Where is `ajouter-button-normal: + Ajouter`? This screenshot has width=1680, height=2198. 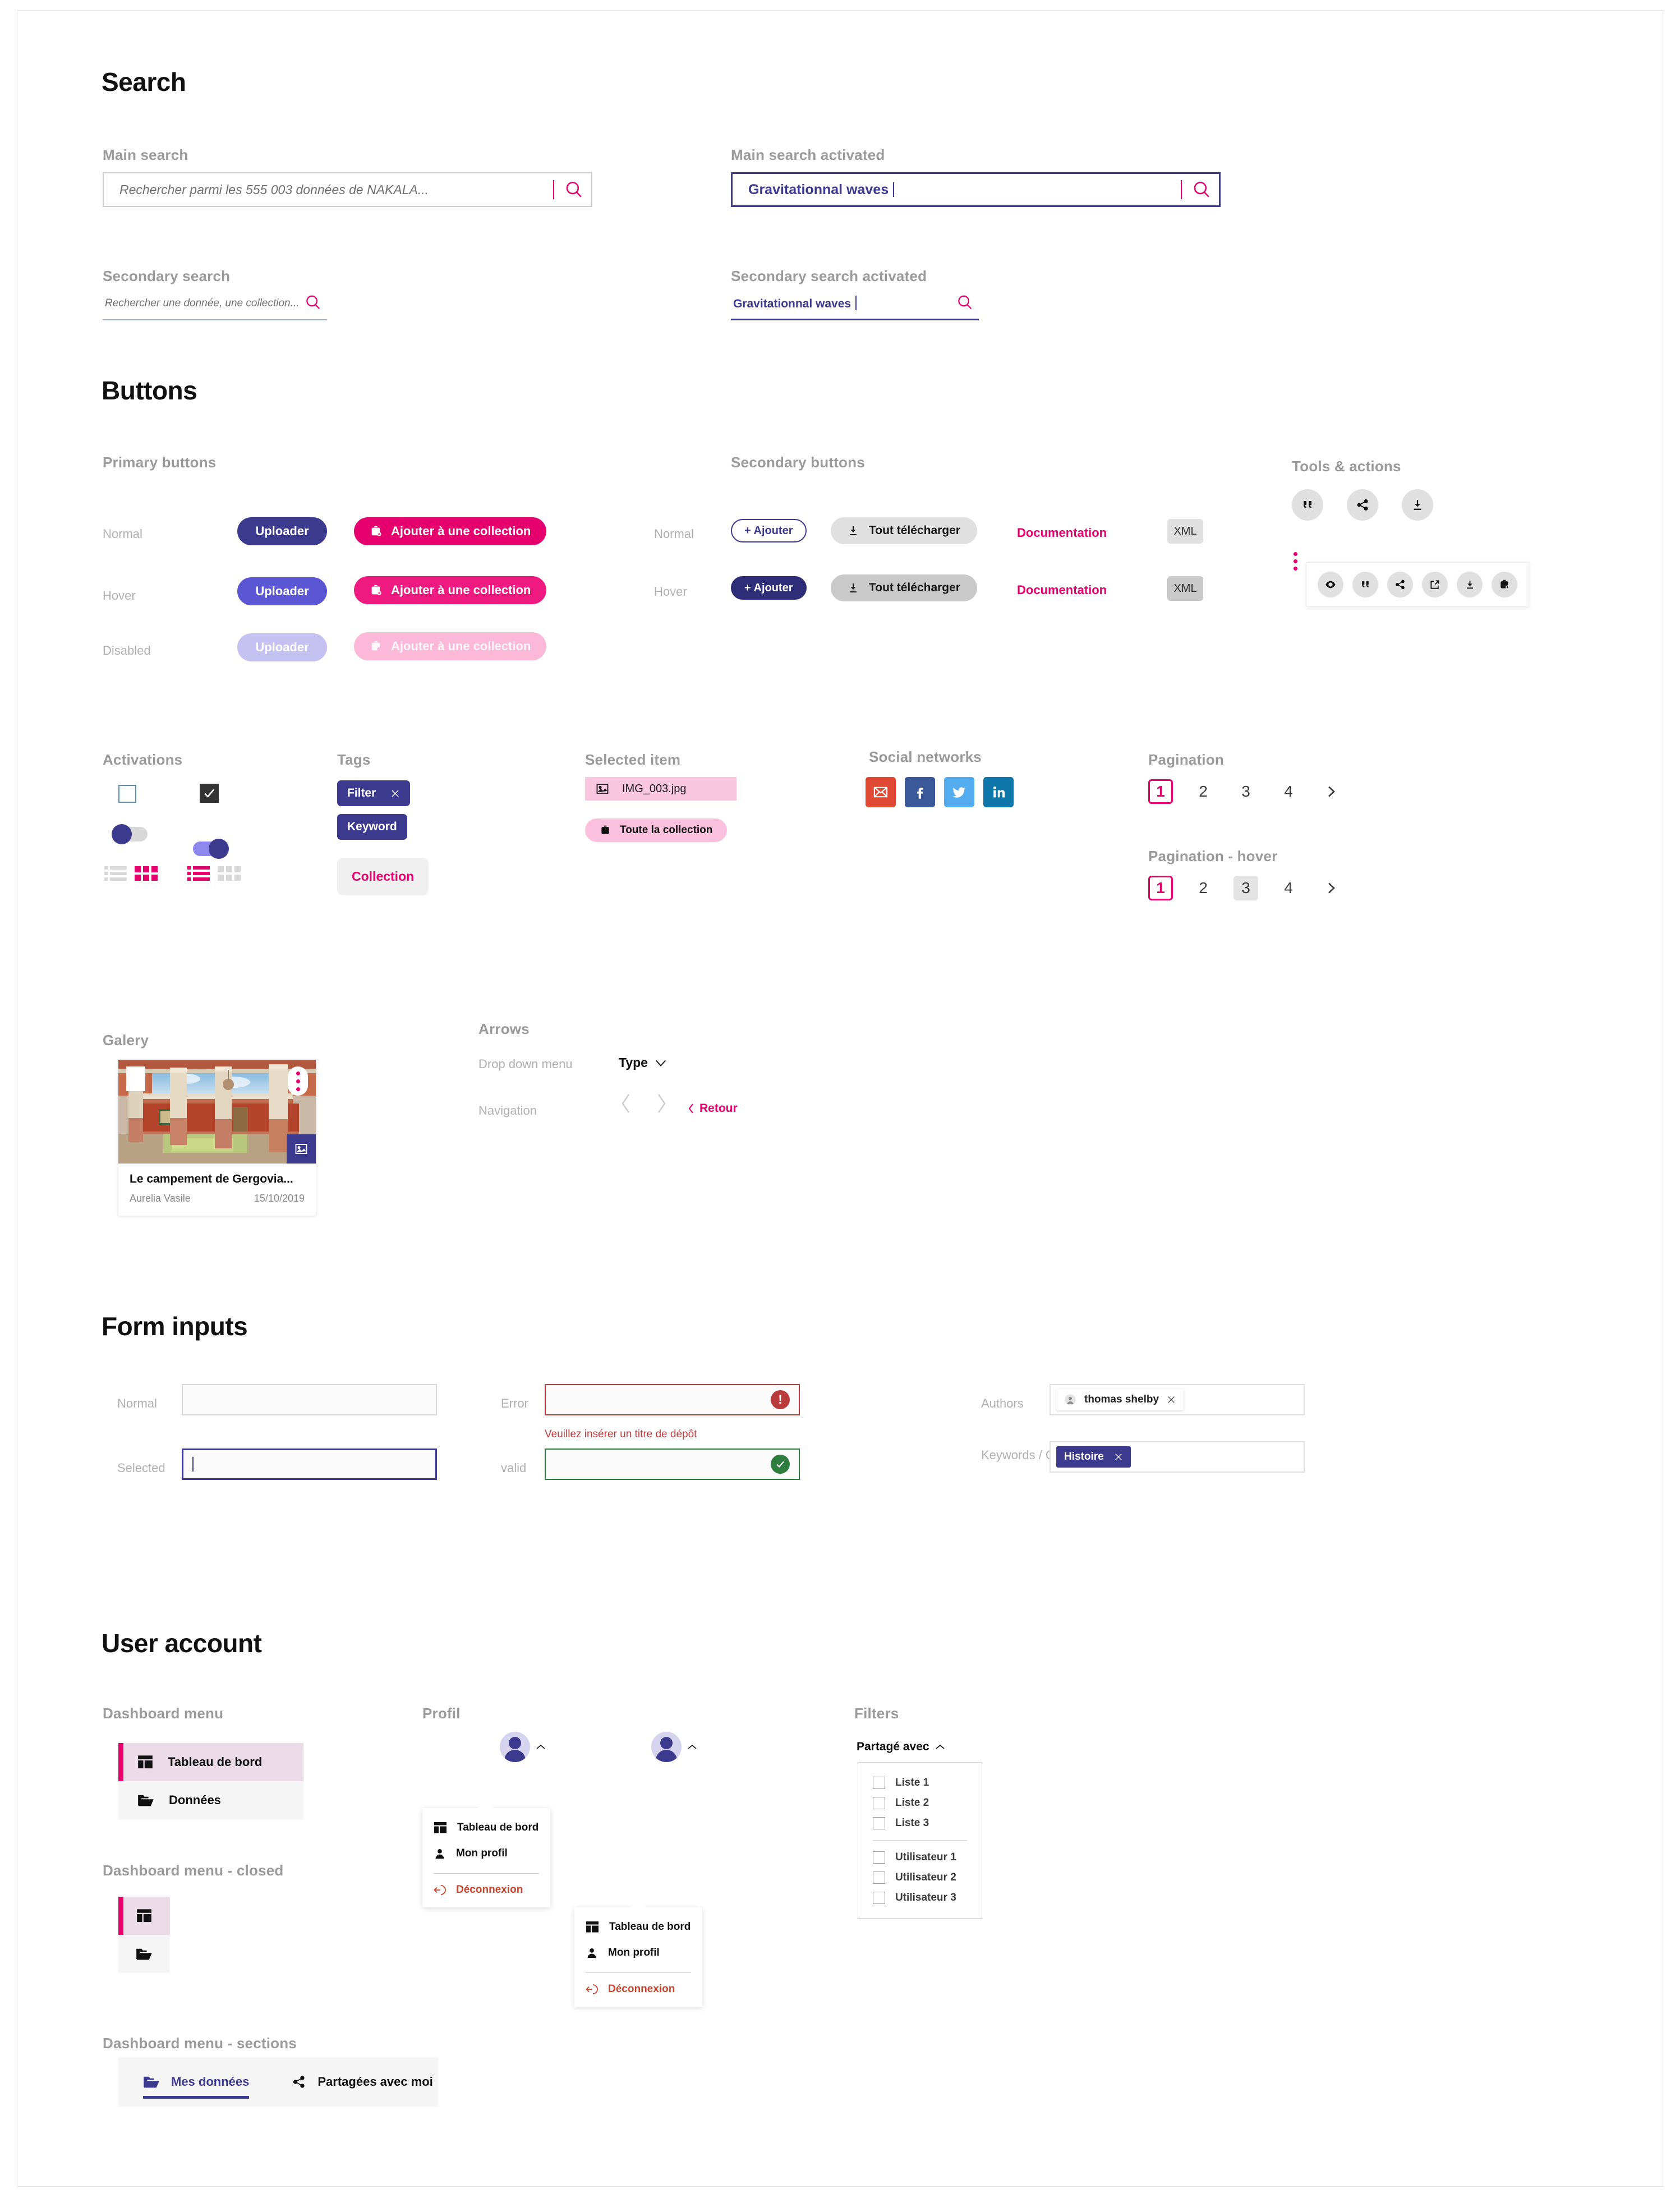
ajouter-button-normal: + Ajouter is located at coordinates (769, 530).